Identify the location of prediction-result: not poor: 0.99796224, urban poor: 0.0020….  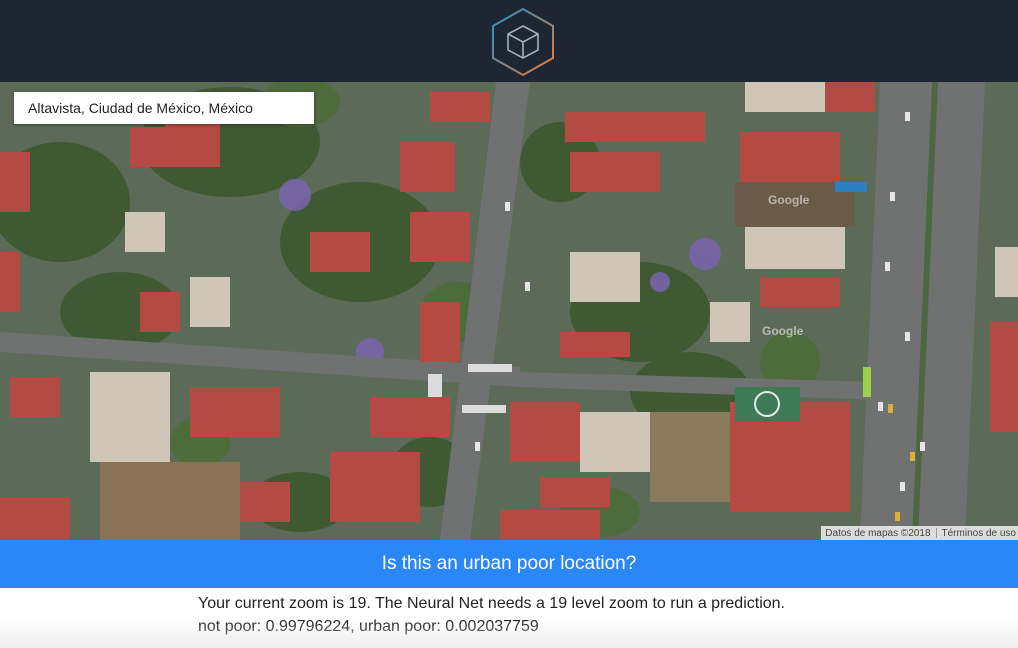
(368, 626).